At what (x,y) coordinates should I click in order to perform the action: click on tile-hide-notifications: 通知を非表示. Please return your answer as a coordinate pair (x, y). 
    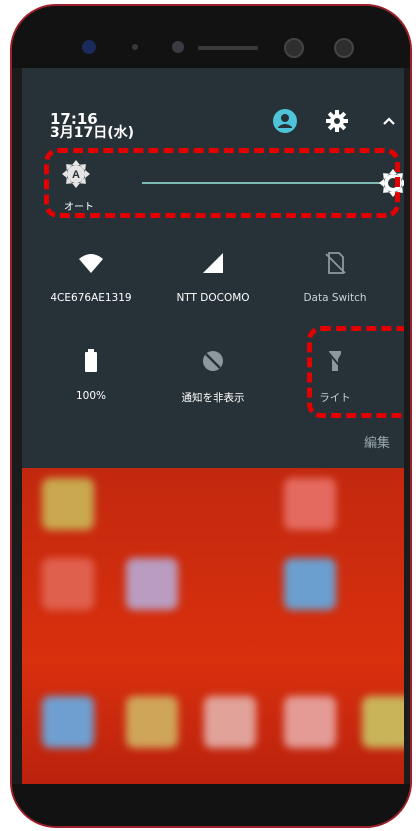
    Looking at the image, I should click on (213, 375).